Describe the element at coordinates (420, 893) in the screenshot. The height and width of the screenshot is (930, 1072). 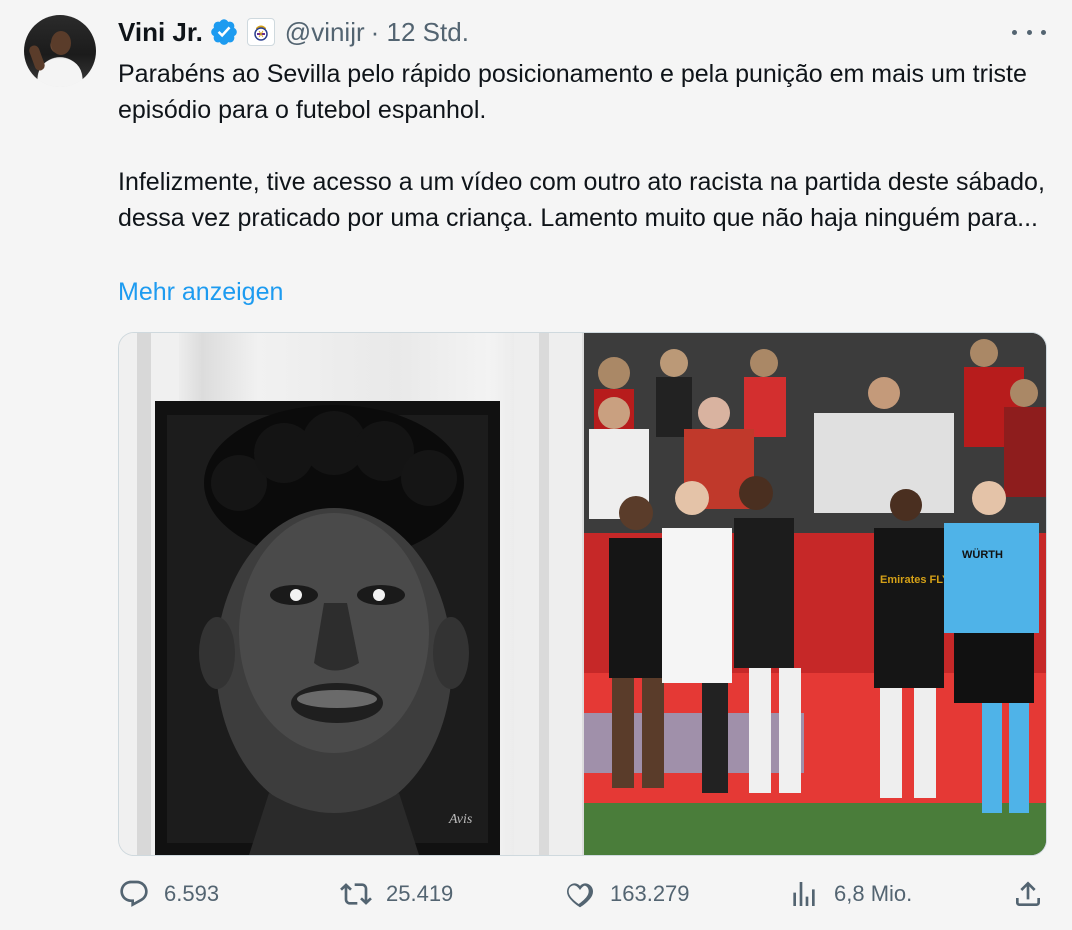
I see `repost-count: 25.419` at that location.